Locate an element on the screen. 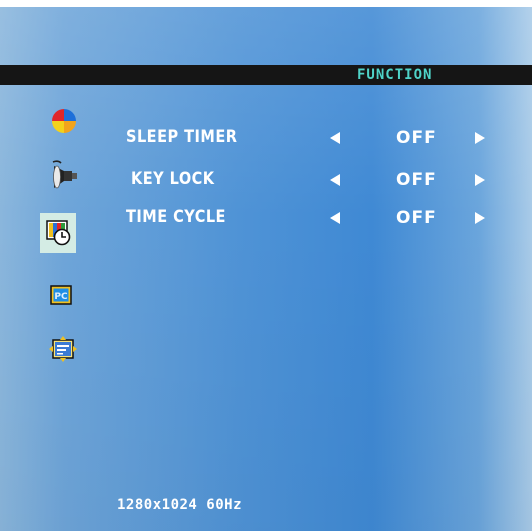 The image size is (532, 531). menu-row-sleep-timer: SLEEP TIMER OFF is located at coordinates (266, 137).